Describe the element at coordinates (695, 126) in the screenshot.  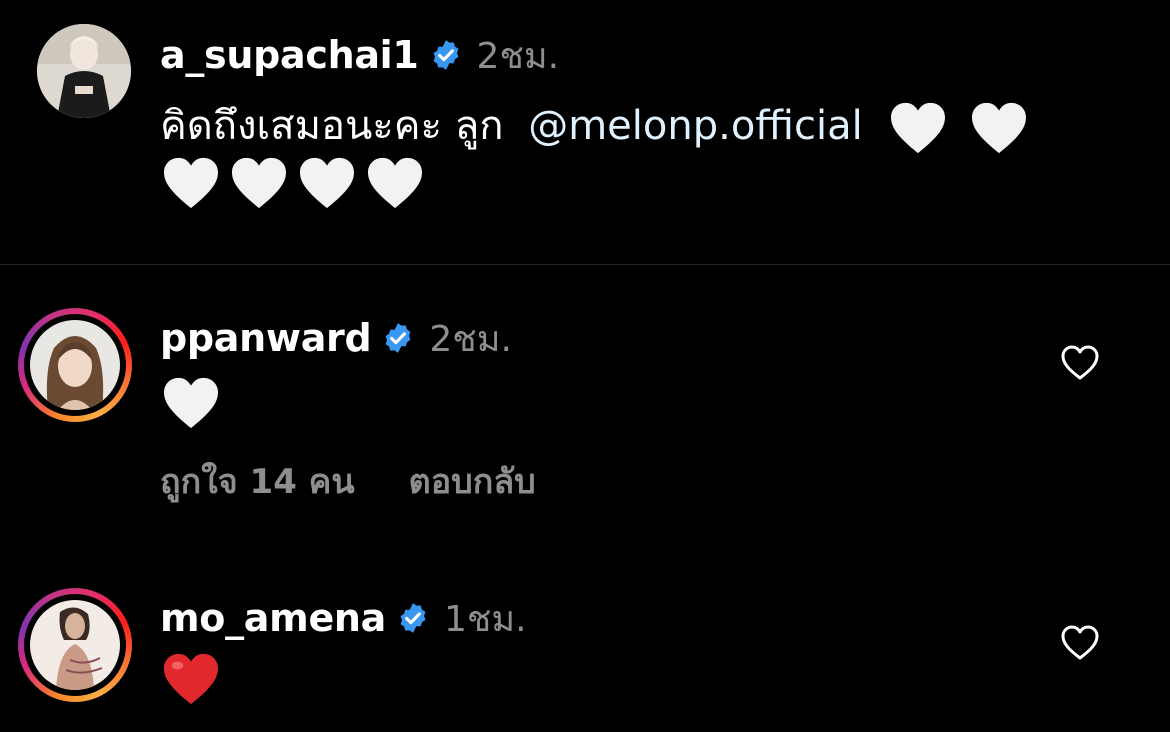
I see `mention-link: @melonp.official` at that location.